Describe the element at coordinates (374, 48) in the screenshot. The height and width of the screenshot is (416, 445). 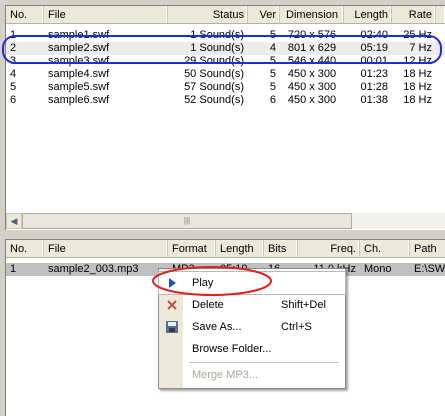
I see `cell-length: 05:19` at that location.